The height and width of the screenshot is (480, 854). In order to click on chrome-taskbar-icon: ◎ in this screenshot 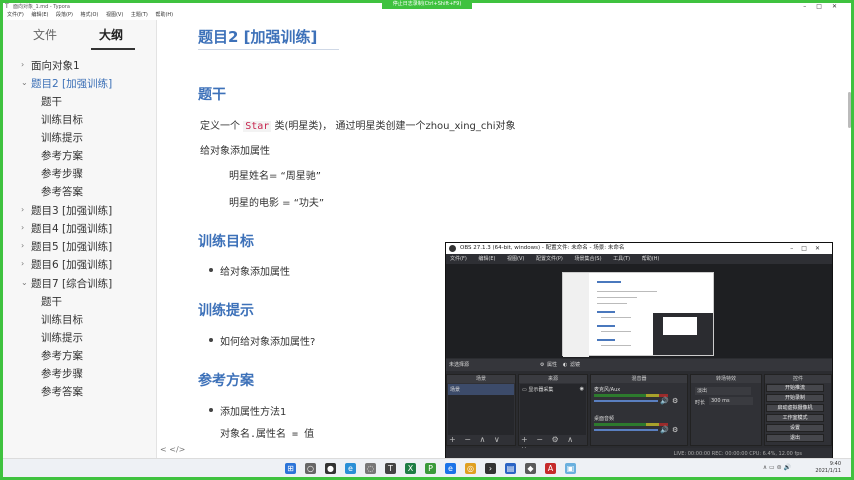, I will do `click(470, 468)`.